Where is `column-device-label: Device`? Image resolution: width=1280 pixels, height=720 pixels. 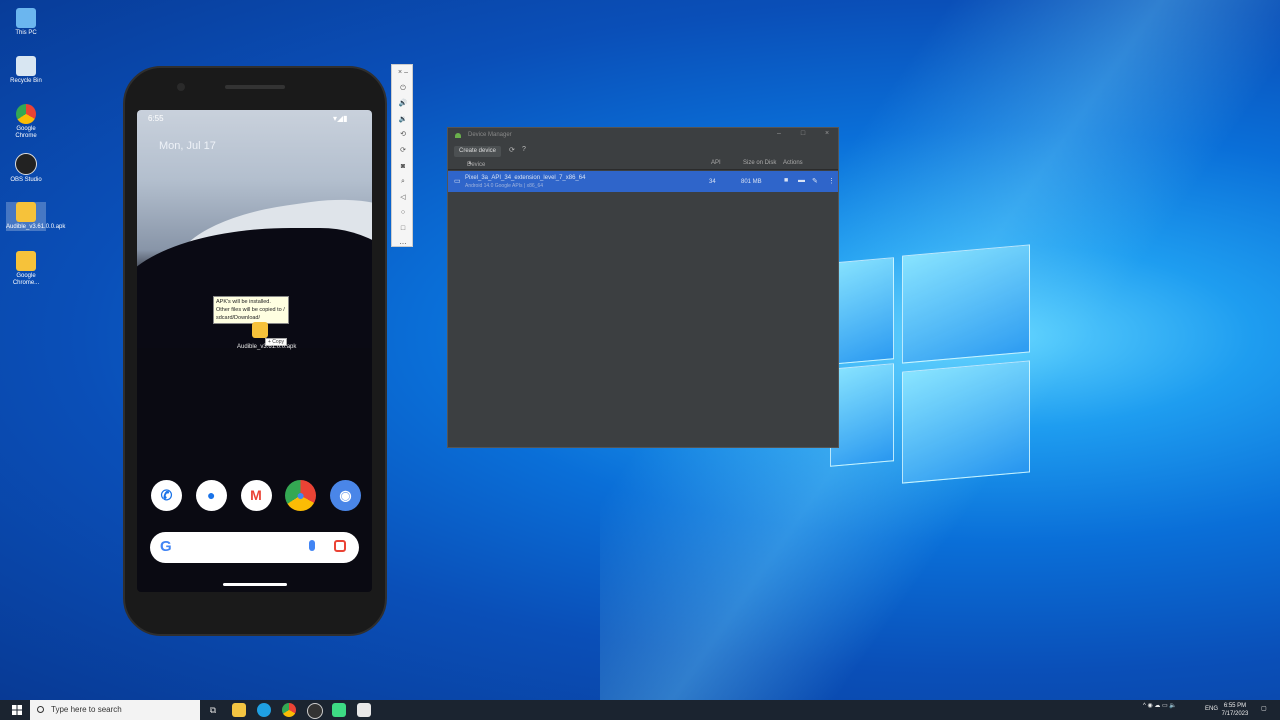
column-device-label: Device is located at coordinates (476, 165).